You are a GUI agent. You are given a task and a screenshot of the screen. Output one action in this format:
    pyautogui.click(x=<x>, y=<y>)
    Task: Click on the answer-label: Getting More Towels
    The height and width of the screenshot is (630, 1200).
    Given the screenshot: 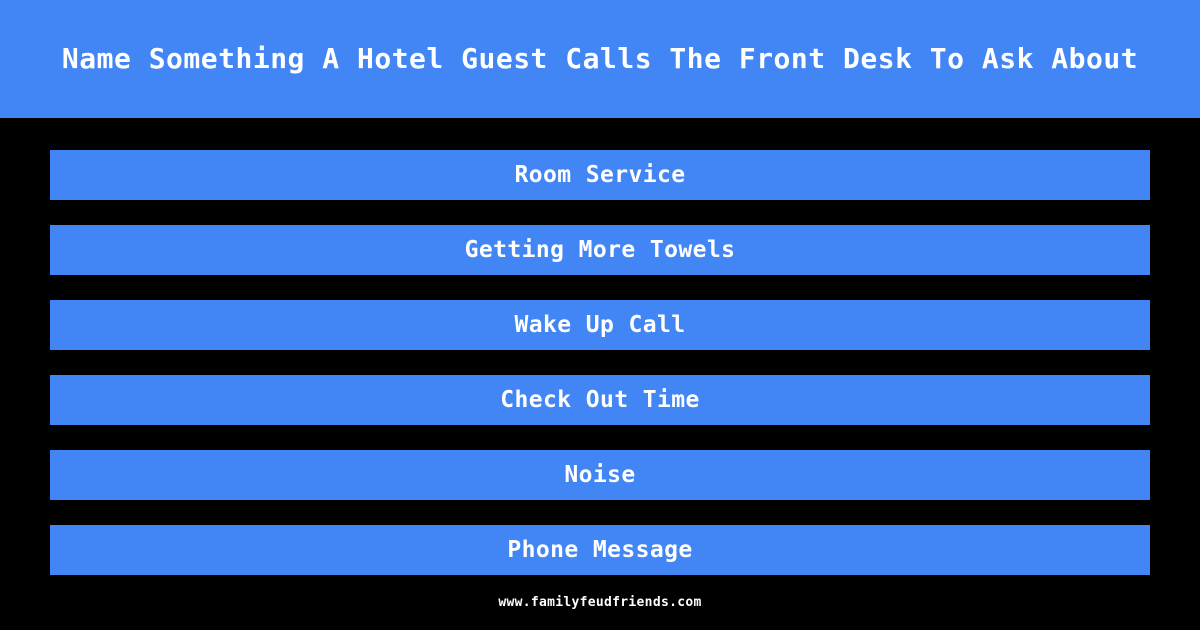 What is the action you would take?
    pyautogui.click(x=600, y=249)
    